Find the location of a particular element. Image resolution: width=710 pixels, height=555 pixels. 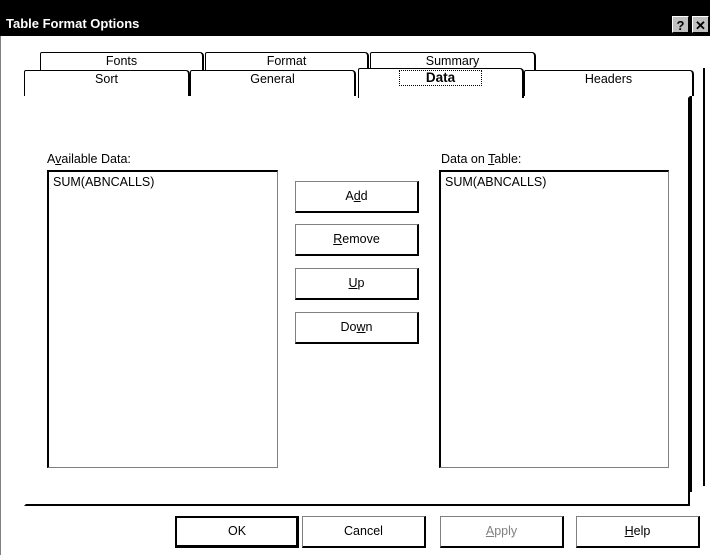

tab-headers: Headers is located at coordinates (609, 83).